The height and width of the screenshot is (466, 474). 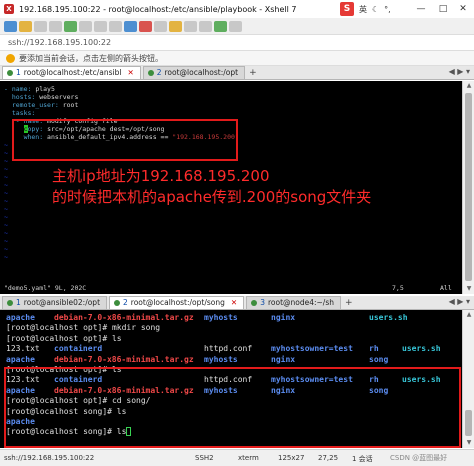 What do you see at coordinates (212, 197) in the screenshot?
I see `annotation-line-2: 的时候把本机的apache传到.200的song文件夹` at bounding box center [212, 197].